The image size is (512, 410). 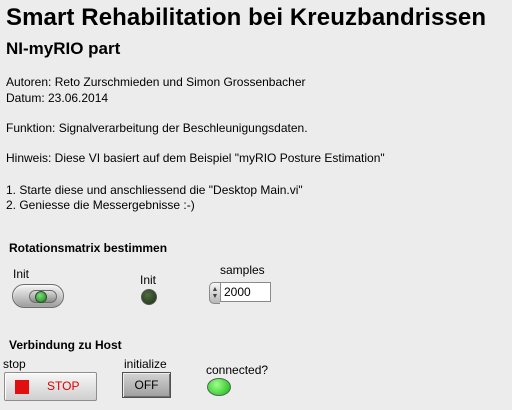 What do you see at coordinates (65, 345) in the screenshot?
I see `host-section-heading: Verbindung zu Host` at bounding box center [65, 345].